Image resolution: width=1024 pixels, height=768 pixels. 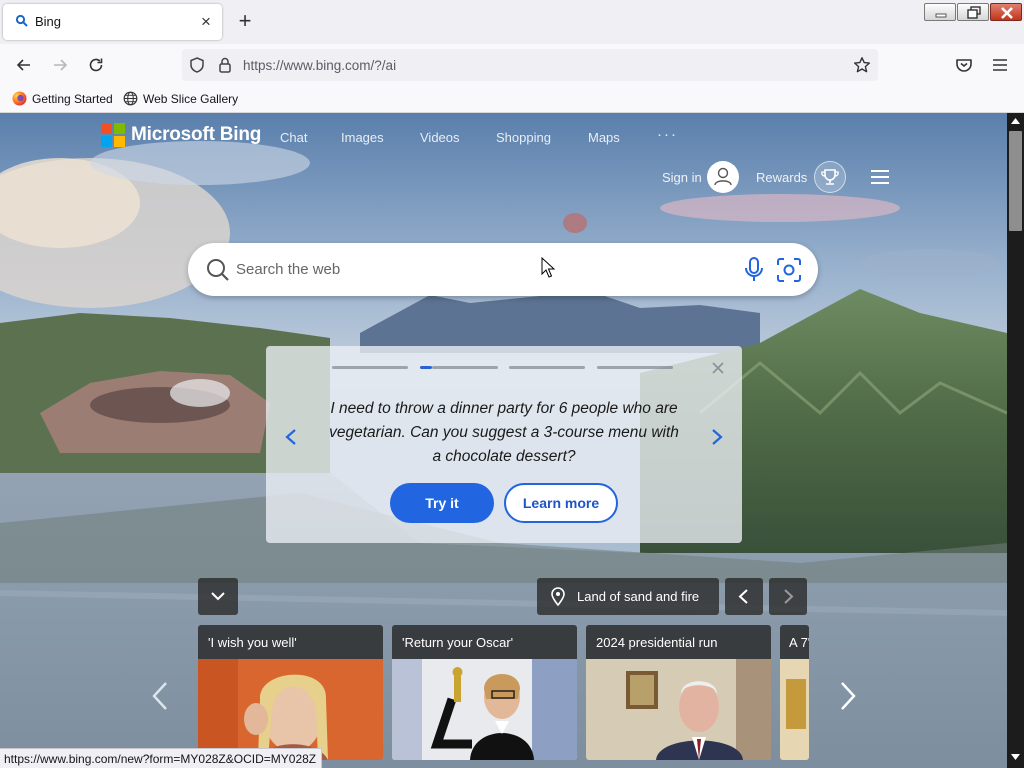 I want to click on star-icon, so click(x=862, y=65).